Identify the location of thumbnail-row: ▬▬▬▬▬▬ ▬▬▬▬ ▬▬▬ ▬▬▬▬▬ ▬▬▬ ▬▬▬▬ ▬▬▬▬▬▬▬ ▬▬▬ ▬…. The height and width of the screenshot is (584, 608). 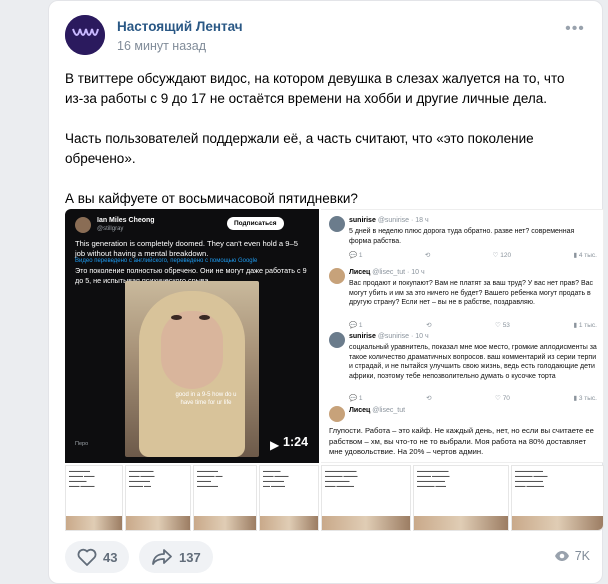
(334, 498).